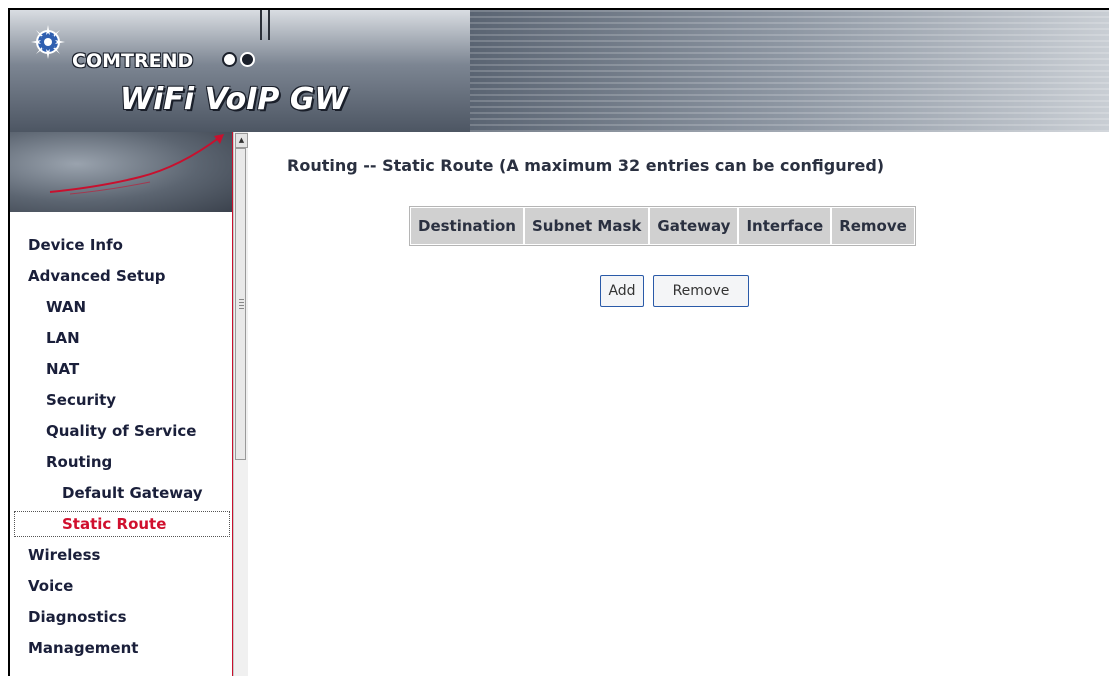 This screenshot has height=676, width=1109. What do you see at coordinates (265, 25) in the screenshot?
I see `banner-decoration` at bounding box center [265, 25].